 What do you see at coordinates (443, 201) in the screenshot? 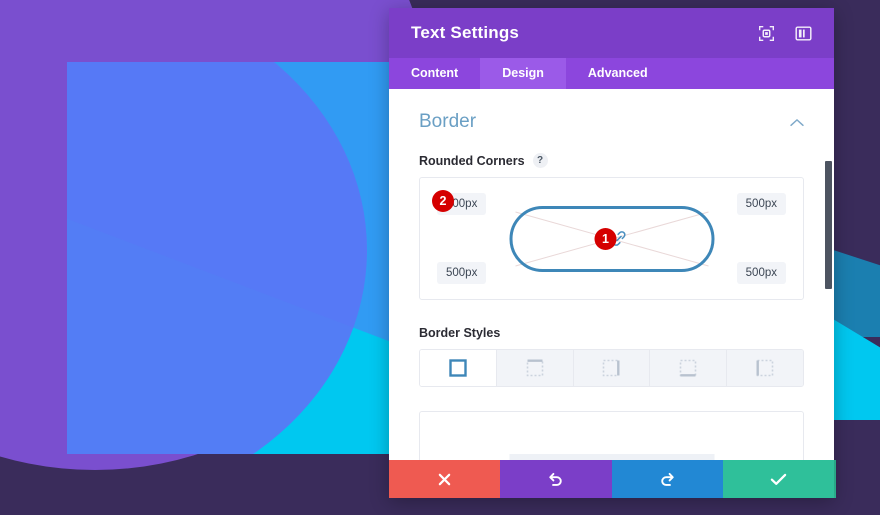
I see `annotation-marker-2: 2` at bounding box center [443, 201].